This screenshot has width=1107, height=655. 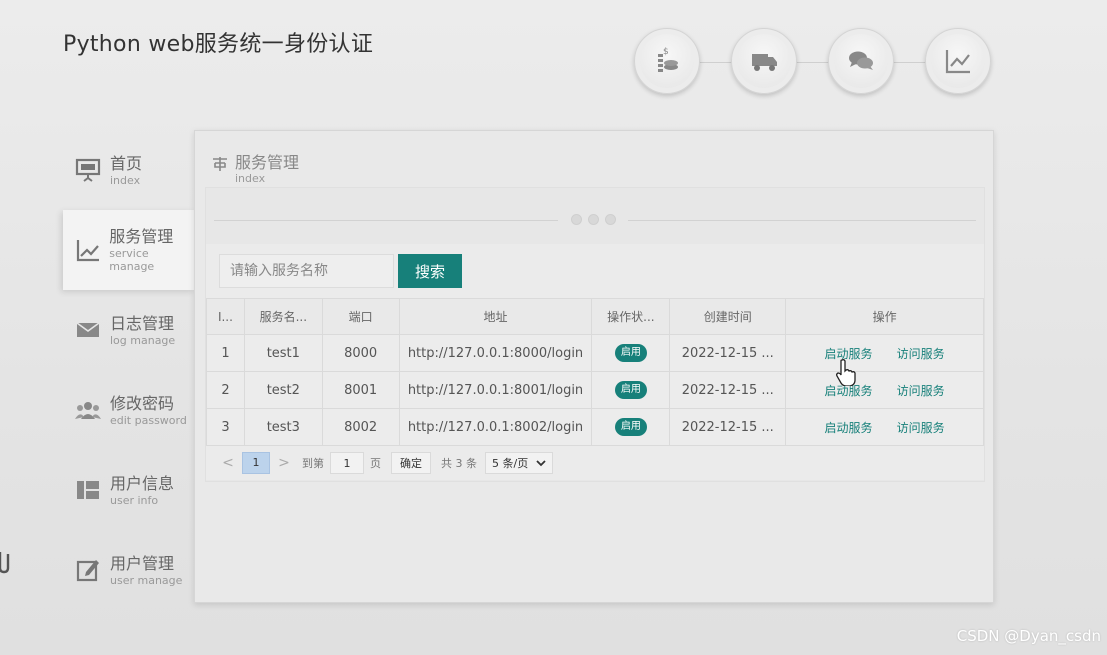 I want to click on cell-url: http://127.0.0.1:8000/login, so click(x=495, y=353).